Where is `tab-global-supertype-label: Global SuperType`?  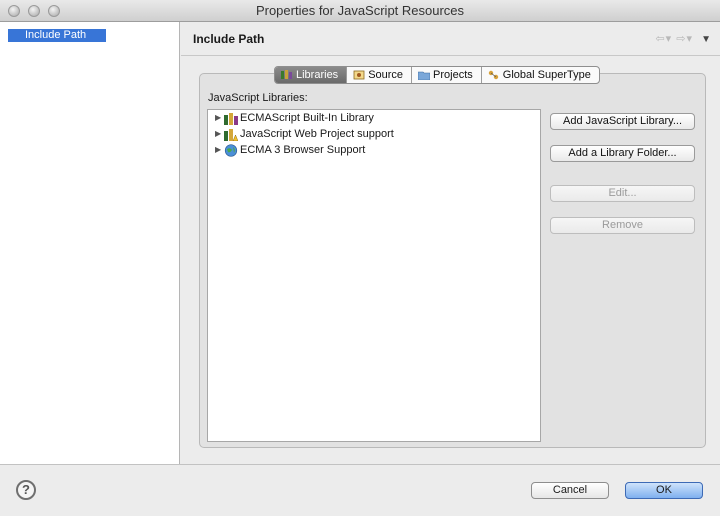 tab-global-supertype-label: Global SuperType is located at coordinates (546, 75).